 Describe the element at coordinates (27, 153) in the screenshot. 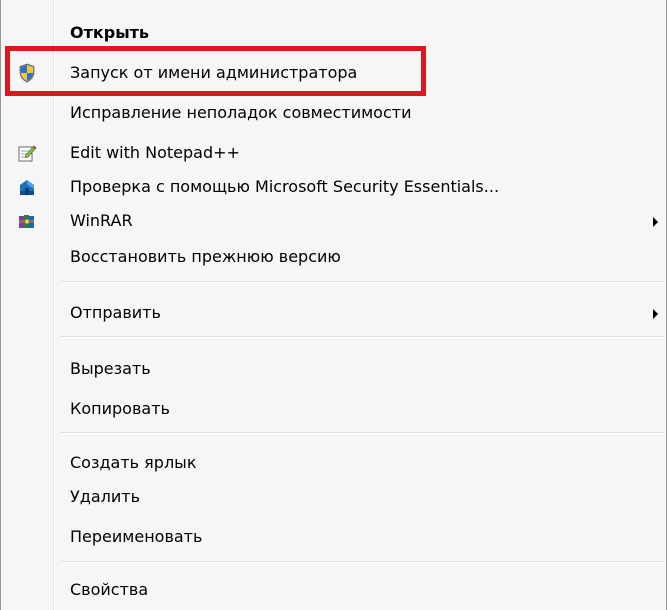

I see `notepad-plus-plus-icon` at that location.